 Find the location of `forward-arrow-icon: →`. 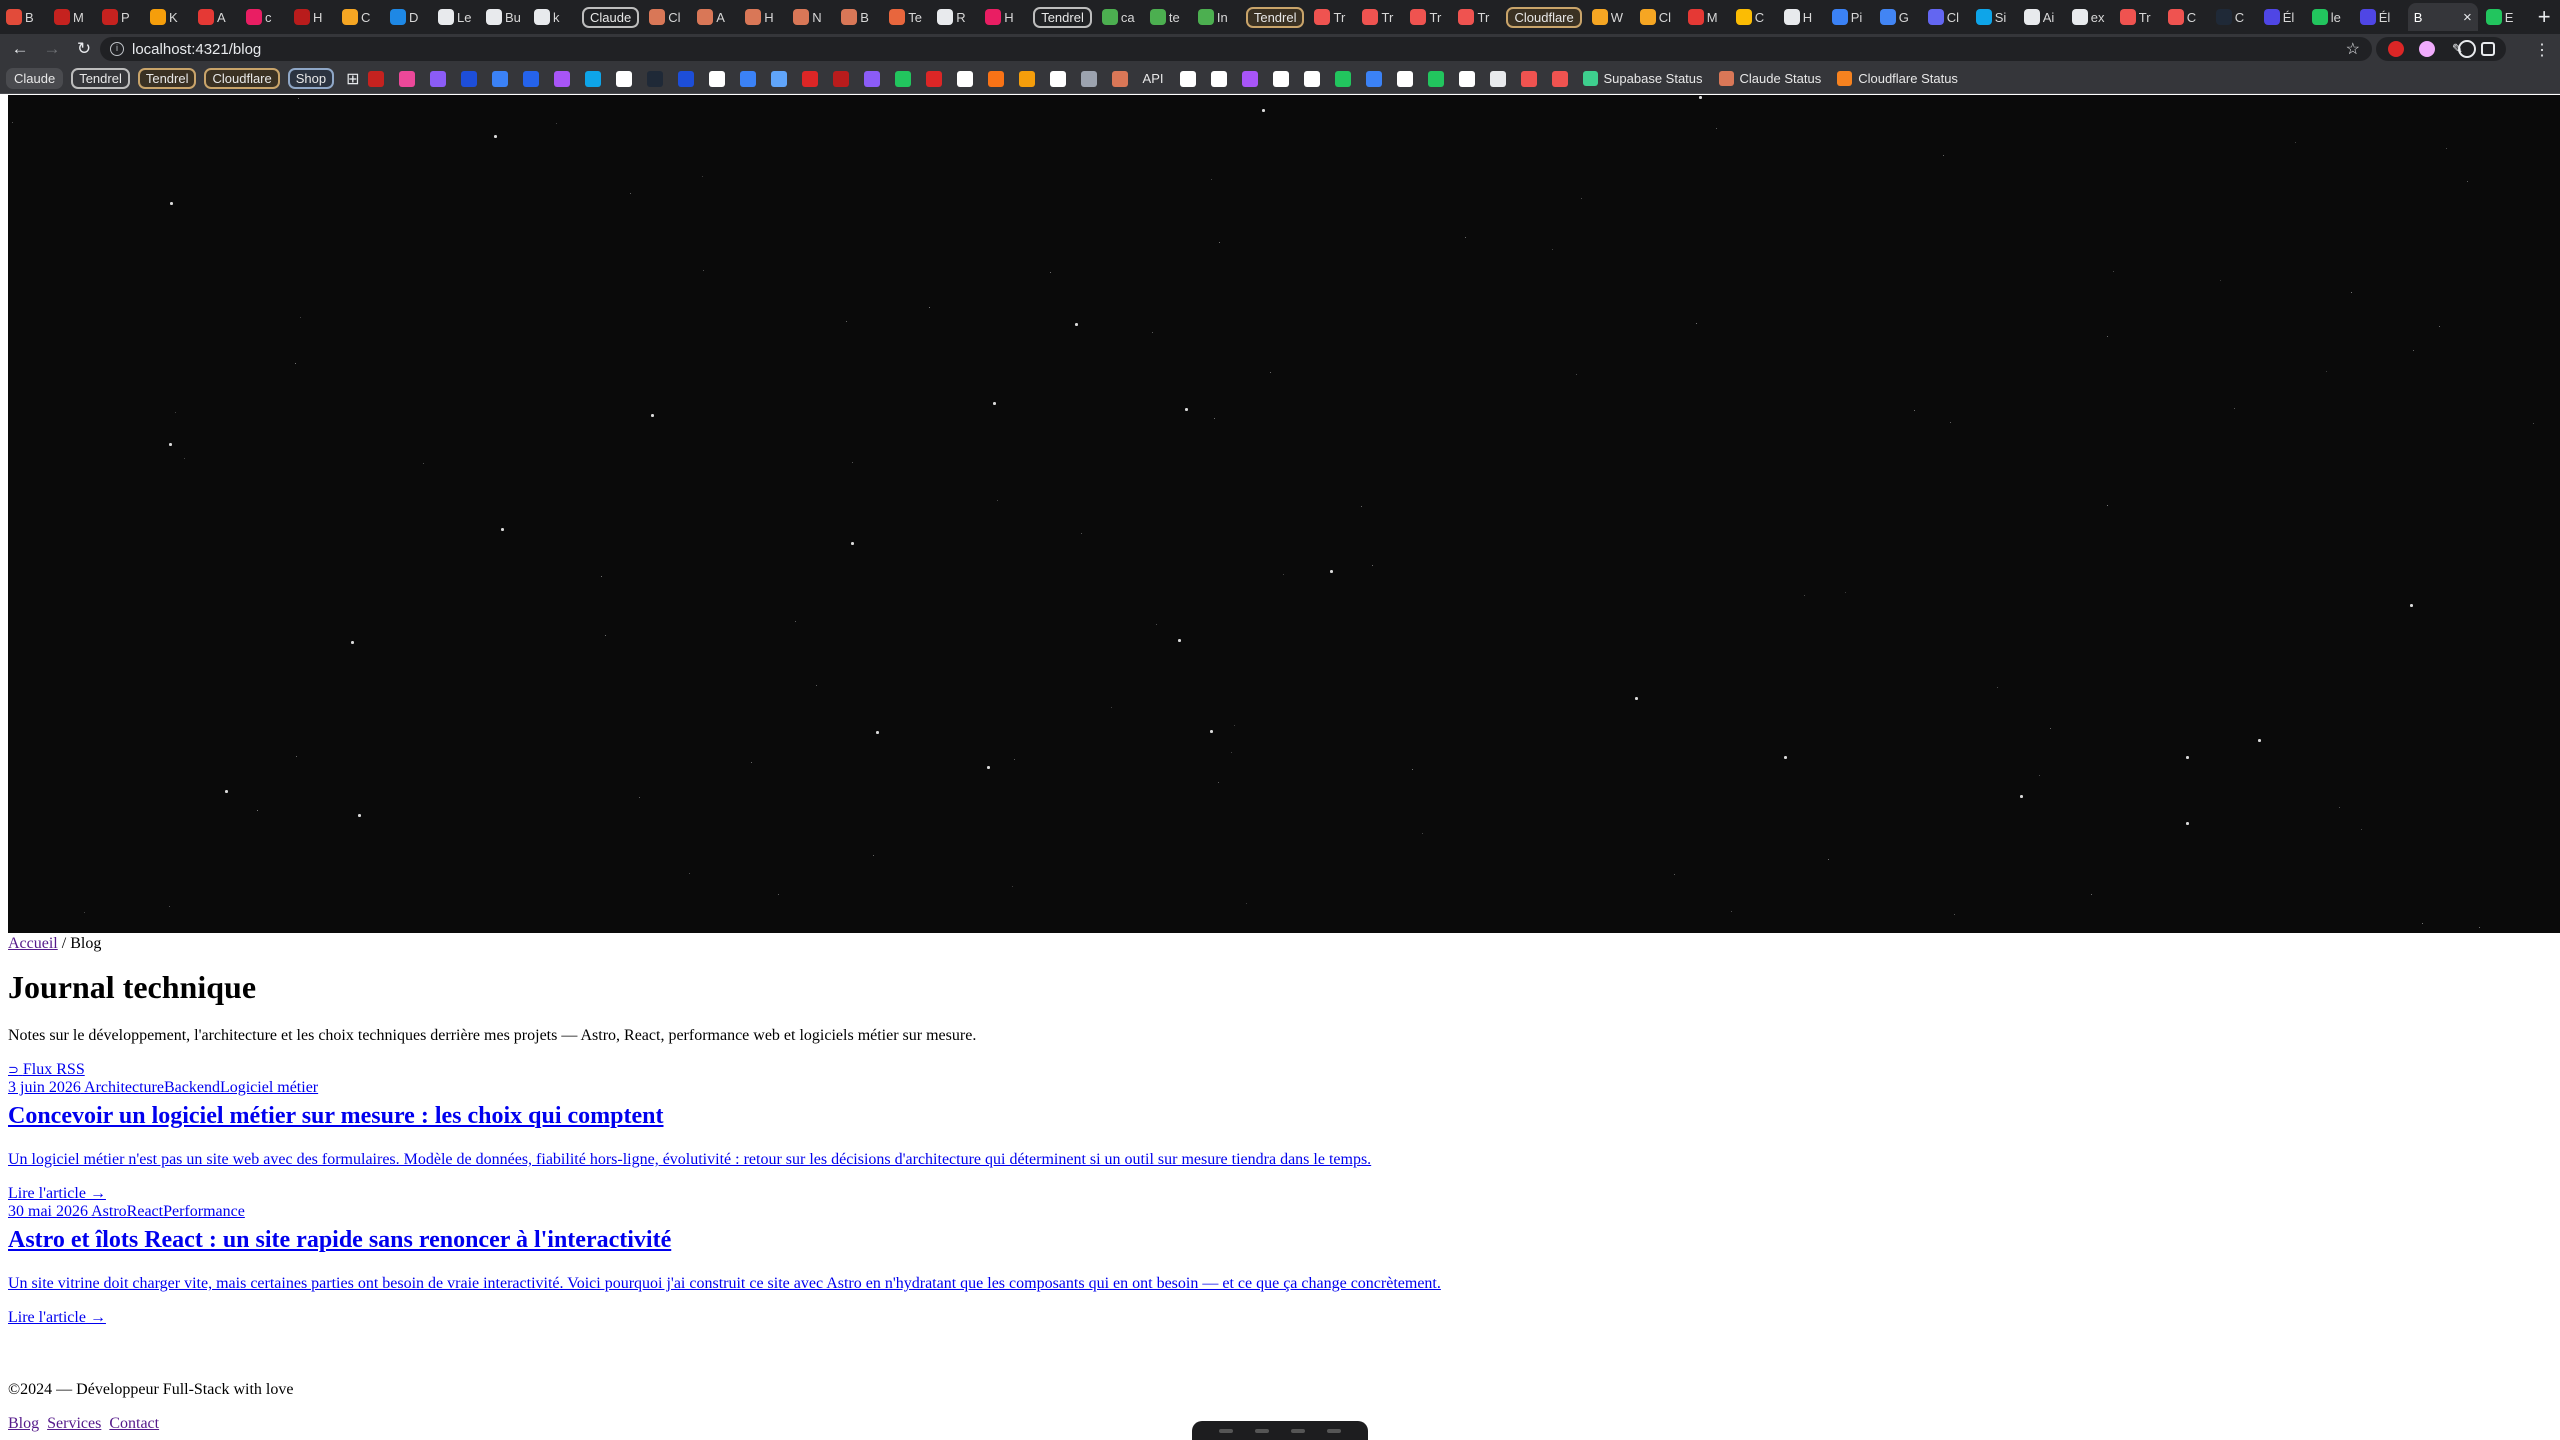

forward-arrow-icon: → is located at coordinates (52, 49).